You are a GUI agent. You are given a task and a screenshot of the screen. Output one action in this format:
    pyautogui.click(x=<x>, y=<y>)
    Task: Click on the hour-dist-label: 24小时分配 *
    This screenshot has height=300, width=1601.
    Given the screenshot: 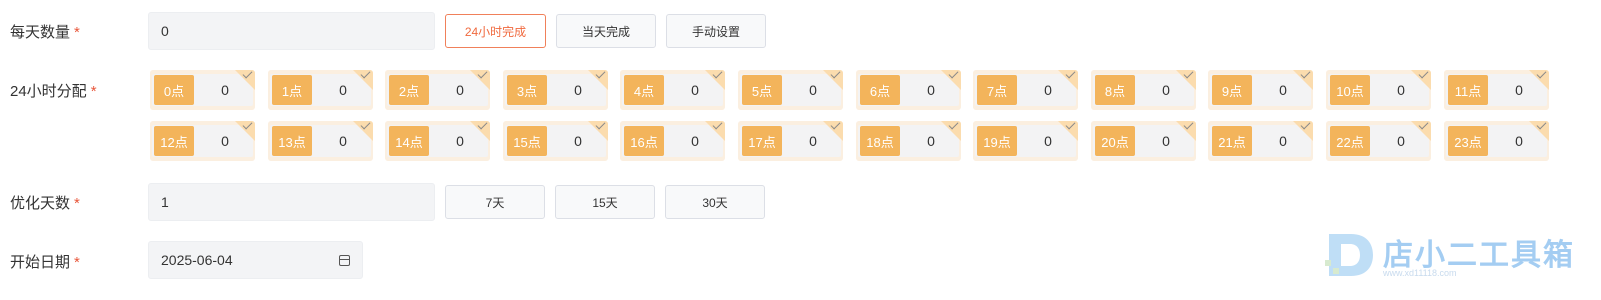 What is the action you would take?
    pyautogui.click(x=53, y=90)
    